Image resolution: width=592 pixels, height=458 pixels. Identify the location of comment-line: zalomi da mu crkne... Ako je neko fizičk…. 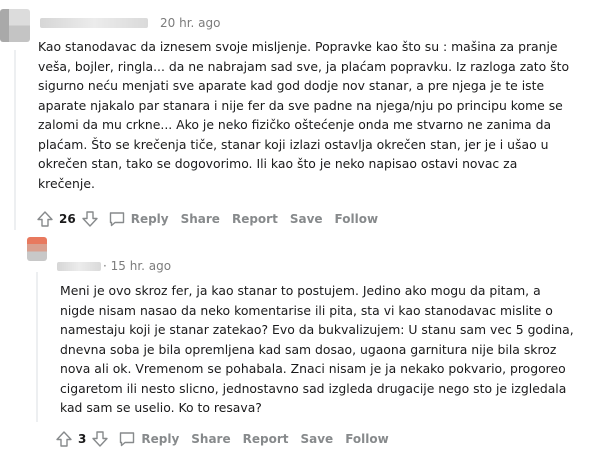
(295, 124).